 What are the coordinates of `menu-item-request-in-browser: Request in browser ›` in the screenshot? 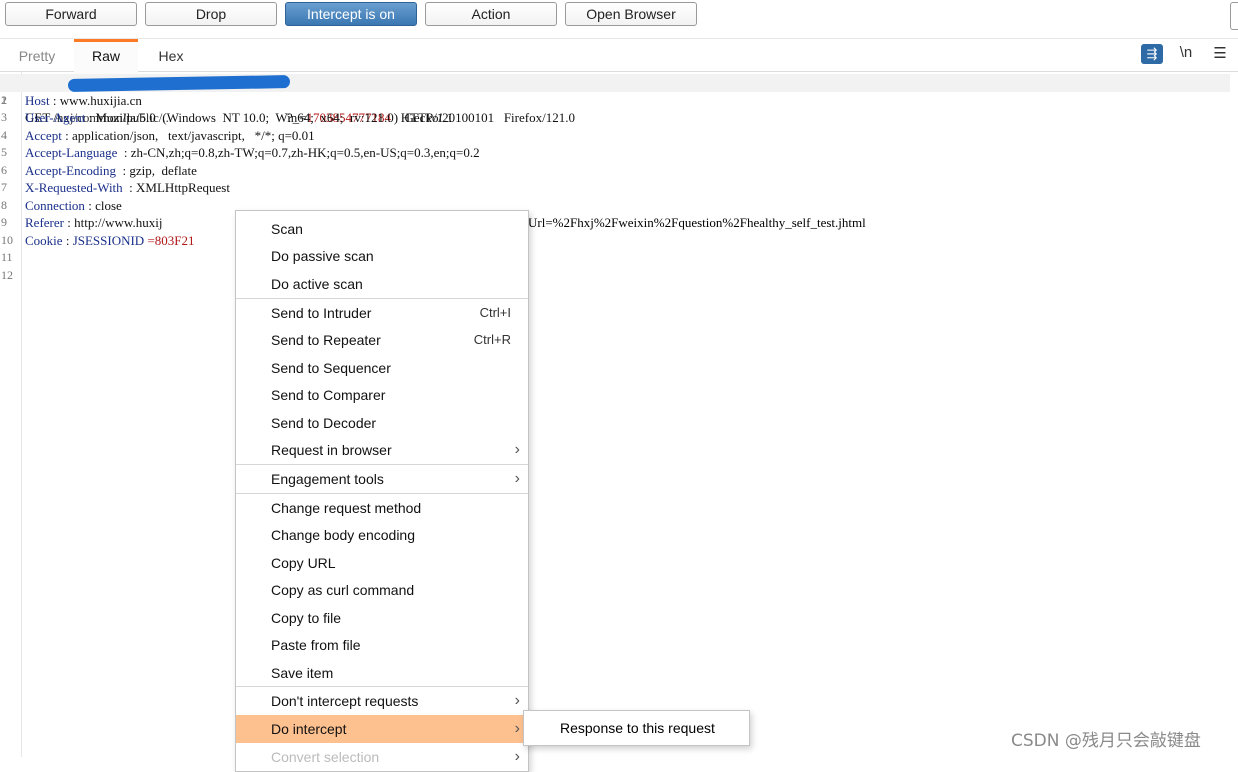 It's located at (382, 450).